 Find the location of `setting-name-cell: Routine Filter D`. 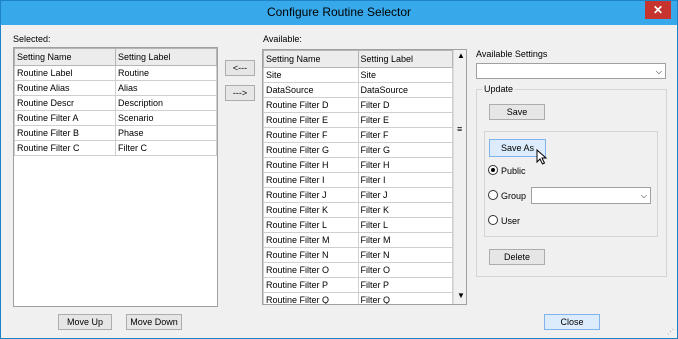

setting-name-cell: Routine Filter D is located at coordinates (311, 105).